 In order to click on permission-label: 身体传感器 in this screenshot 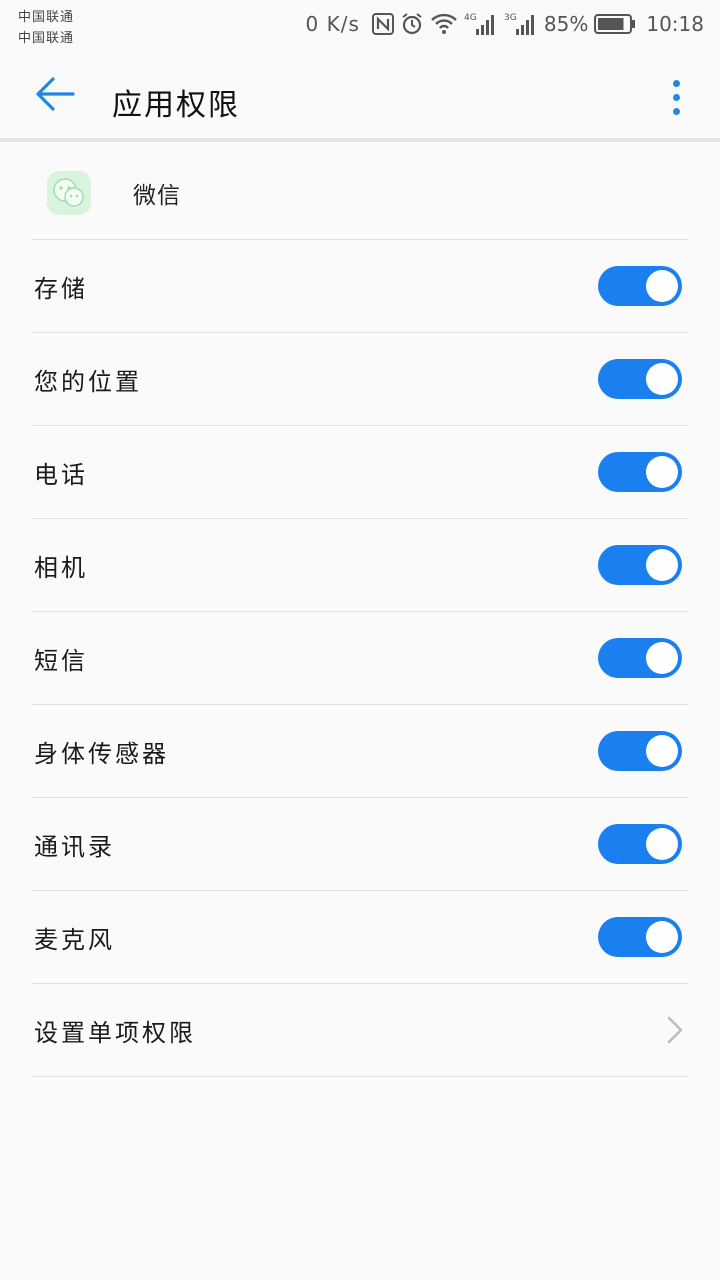, I will do `click(101, 753)`.